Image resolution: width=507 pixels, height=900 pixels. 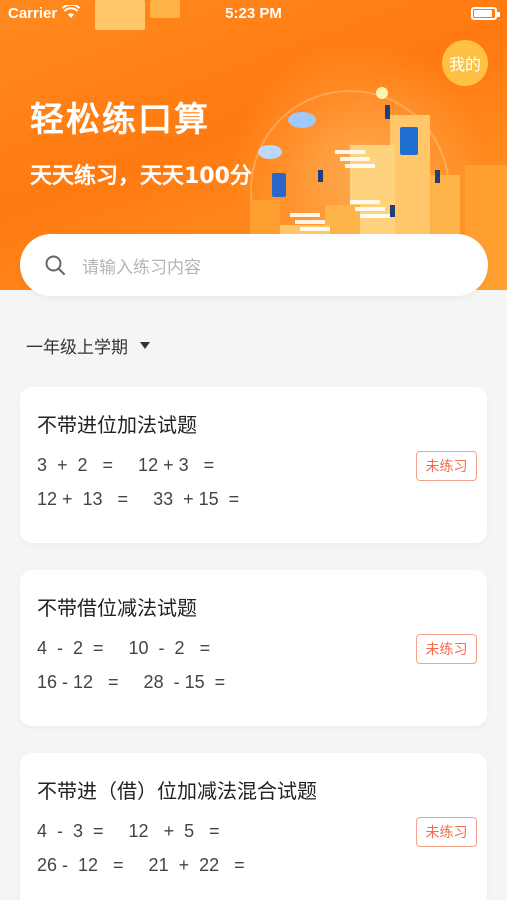 What do you see at coordinates (138, 499) in the screenshot?
I see `exercise-line: 12 + 13 = 33 + 15 =` at bounding box center [138, 499].